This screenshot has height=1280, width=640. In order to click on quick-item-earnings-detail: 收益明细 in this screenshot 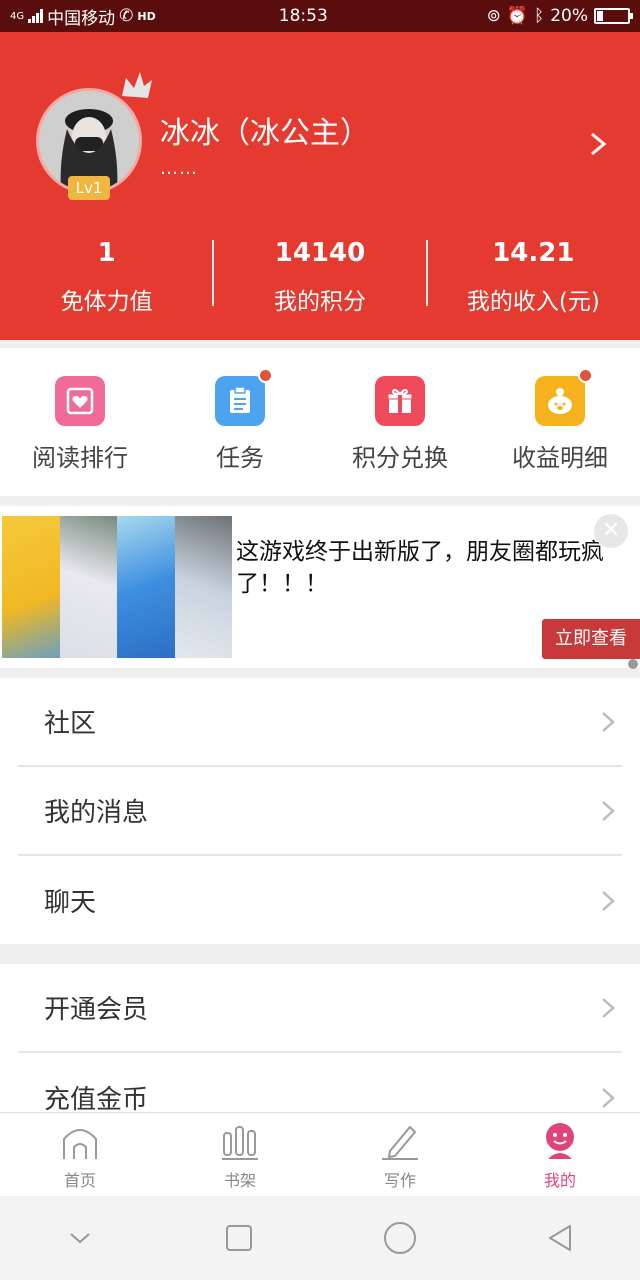, I will do `click(560, 422)`.